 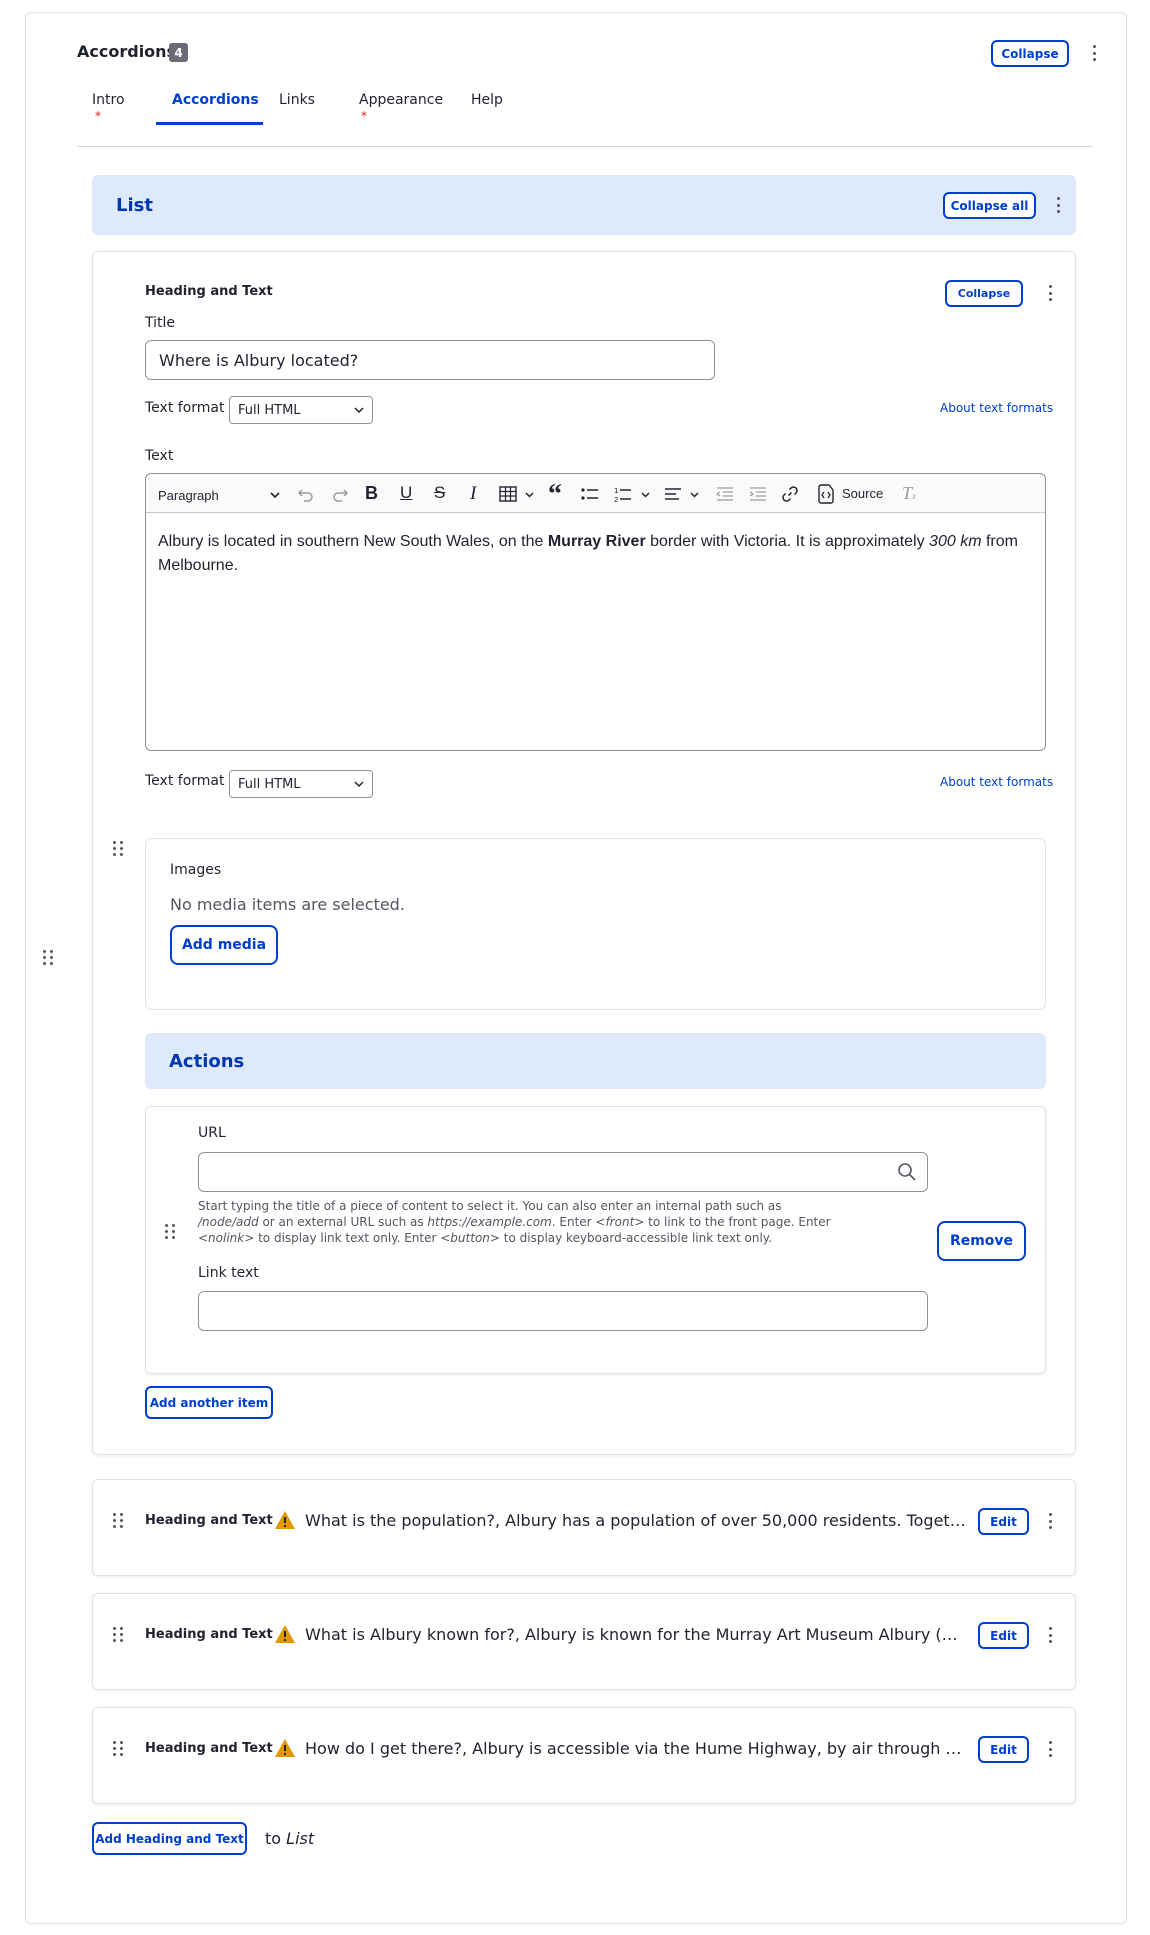 I want to click on outdent-icon, so click(x=725, y=494).